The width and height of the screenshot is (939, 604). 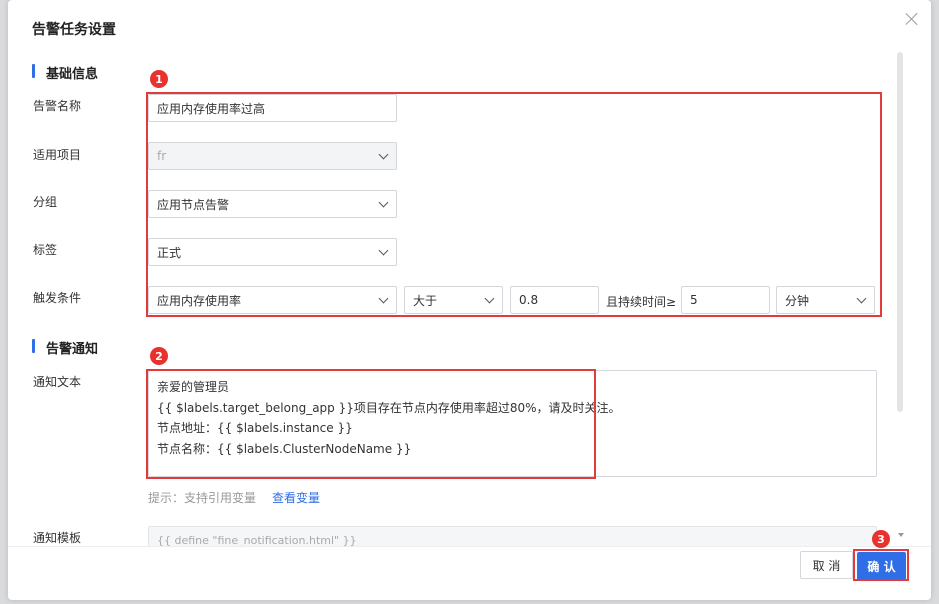 What do you see at coordinates (797, 300) in the screenshot?
I see `duration-unit-value: 分钟` at bounding box center [797, 300].